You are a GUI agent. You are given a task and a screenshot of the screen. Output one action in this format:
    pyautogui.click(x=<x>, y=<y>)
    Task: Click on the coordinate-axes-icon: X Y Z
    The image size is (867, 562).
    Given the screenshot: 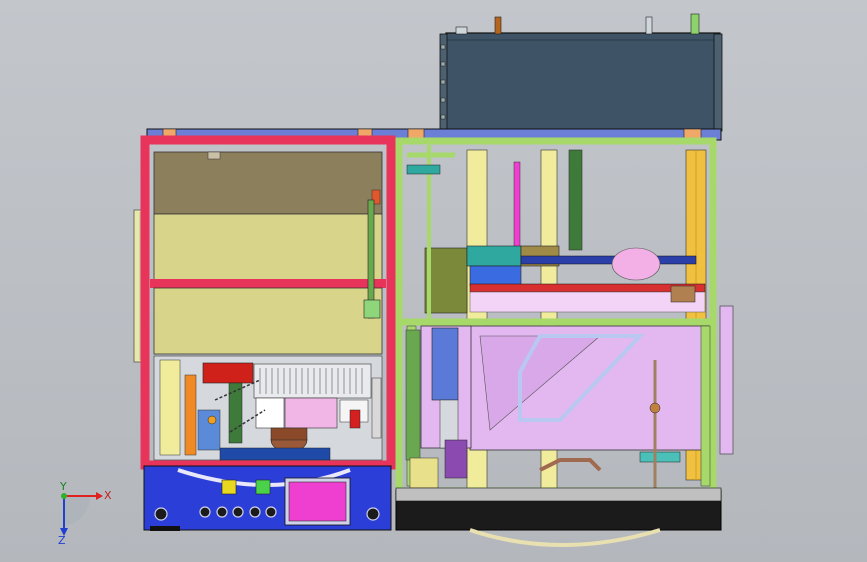 What is the action you would take?
    pyautogui.click(x=85, y=513)
    